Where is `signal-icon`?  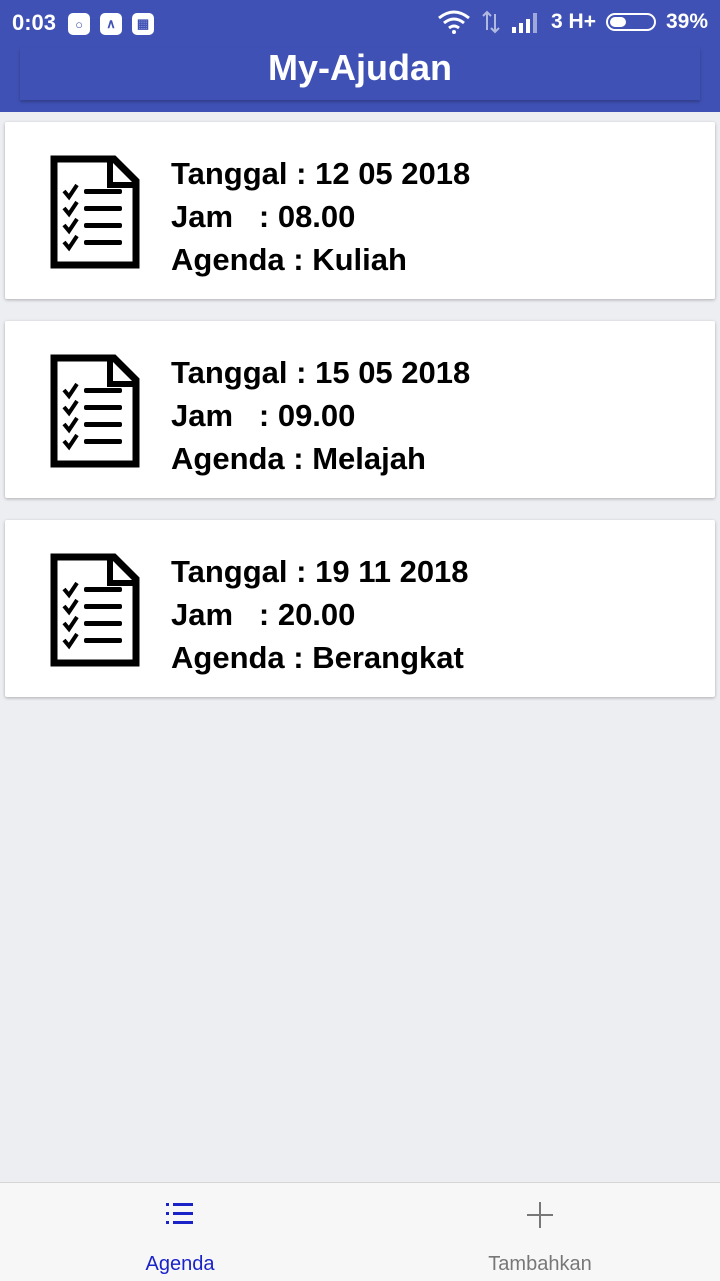
signal-icon is located at coordinates (525, 23).